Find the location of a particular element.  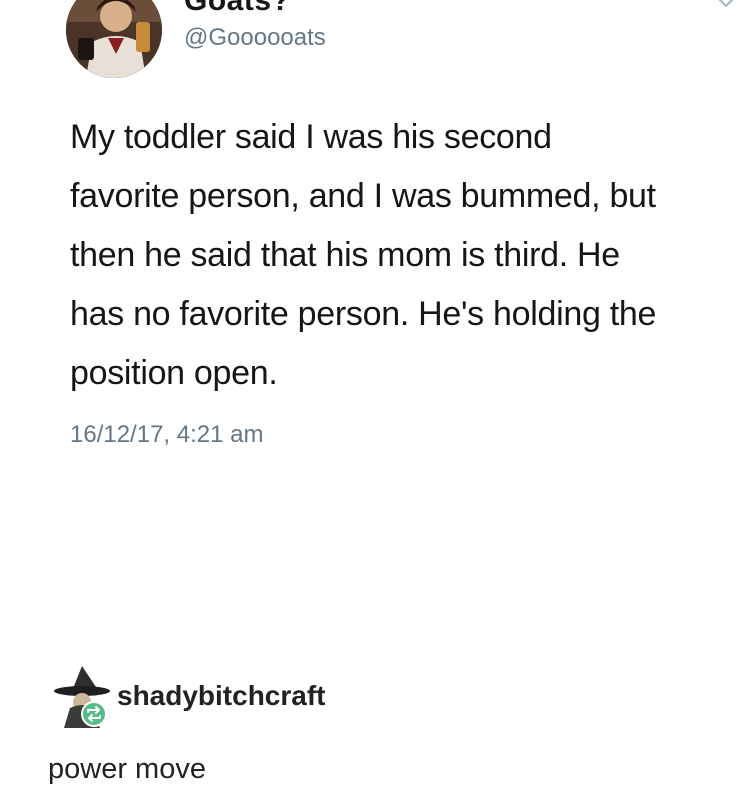

tweet-text-line: then he said that his mom is third. He is located at coordinates (345, 255).